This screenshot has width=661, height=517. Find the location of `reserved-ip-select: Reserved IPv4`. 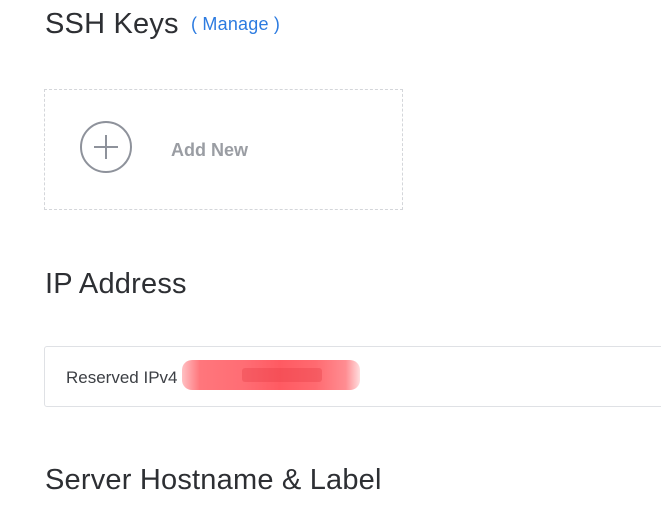

reserved-ip-select: Reserved IPv4 is located at coordinates (352, 376).